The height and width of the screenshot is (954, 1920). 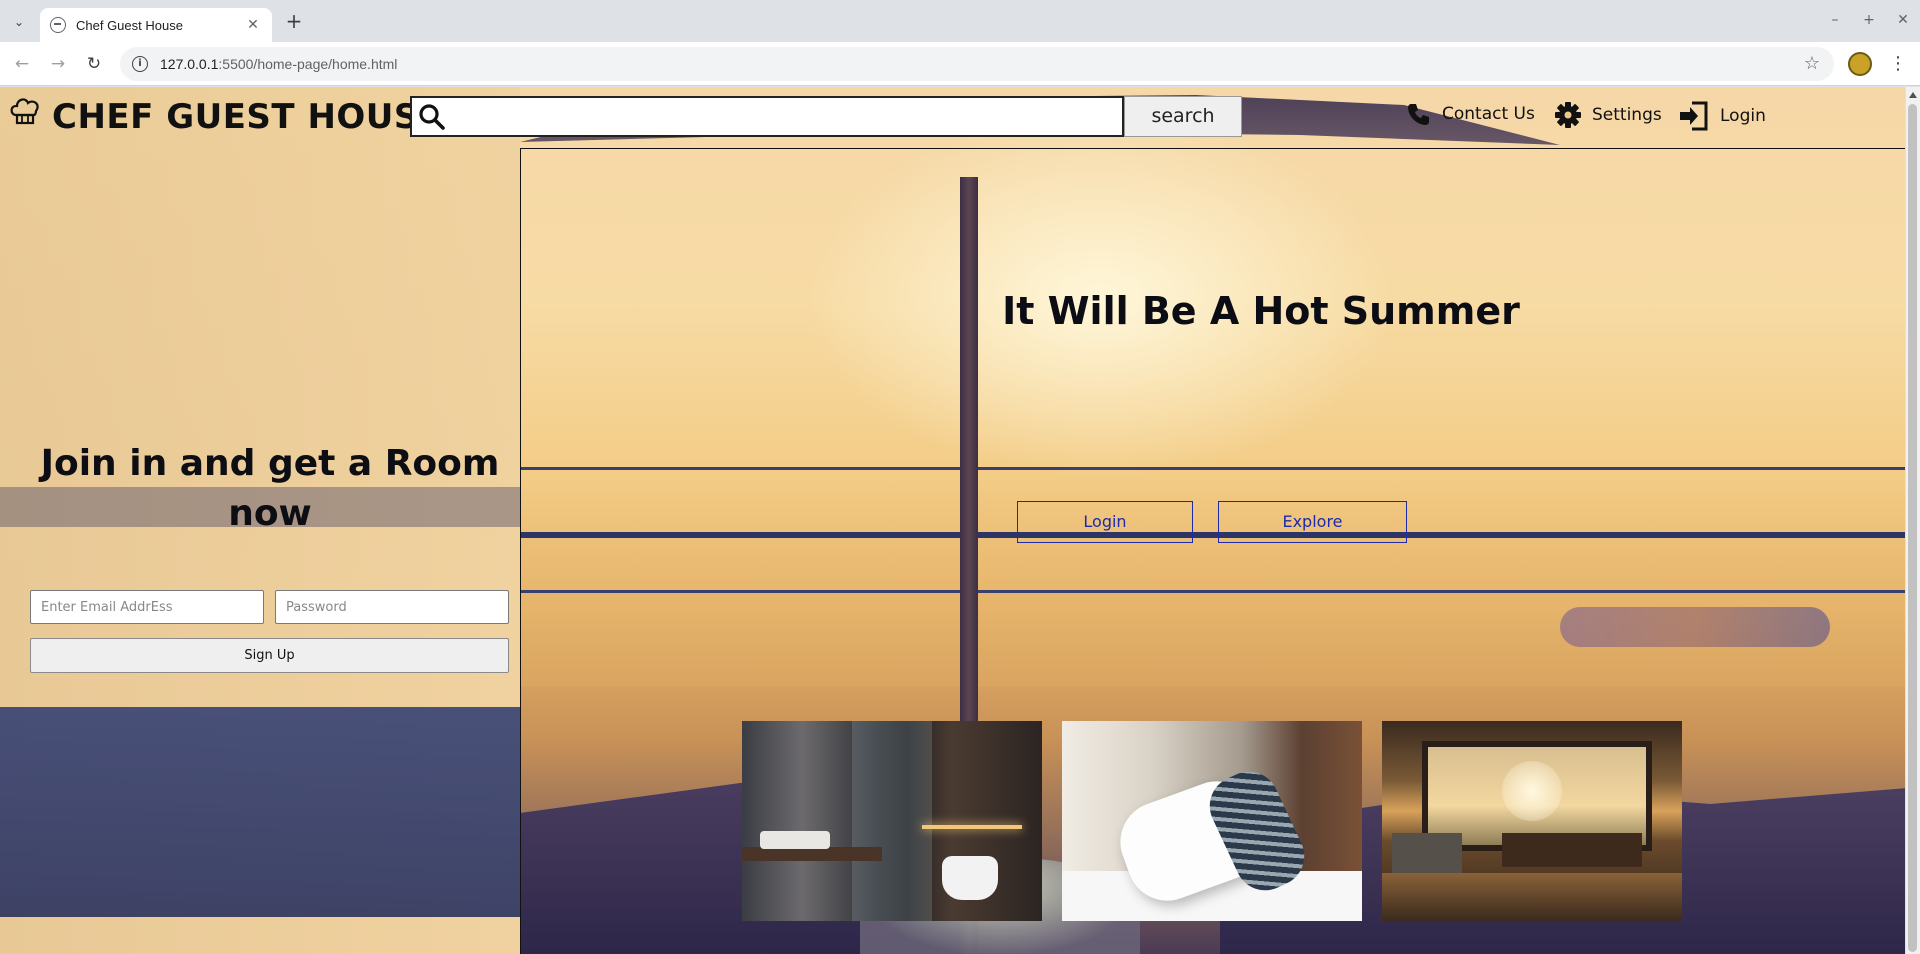 What do you see at coordinates (1898, 64) in the screenshot?
I see `browser-menu-icon: ⋮` at bounding box center [1898, 64].